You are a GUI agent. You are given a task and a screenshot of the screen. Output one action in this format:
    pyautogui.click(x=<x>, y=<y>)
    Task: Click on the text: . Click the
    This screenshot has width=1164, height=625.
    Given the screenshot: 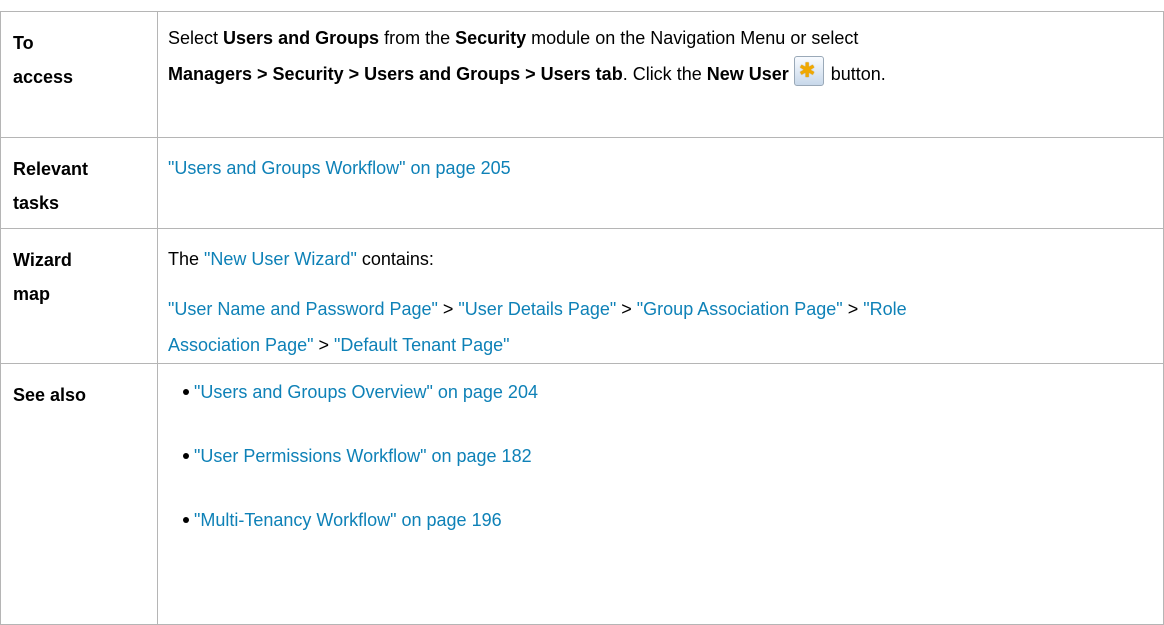 What is the action you would take?
    pyautogui.click(x=664, y=74)
    